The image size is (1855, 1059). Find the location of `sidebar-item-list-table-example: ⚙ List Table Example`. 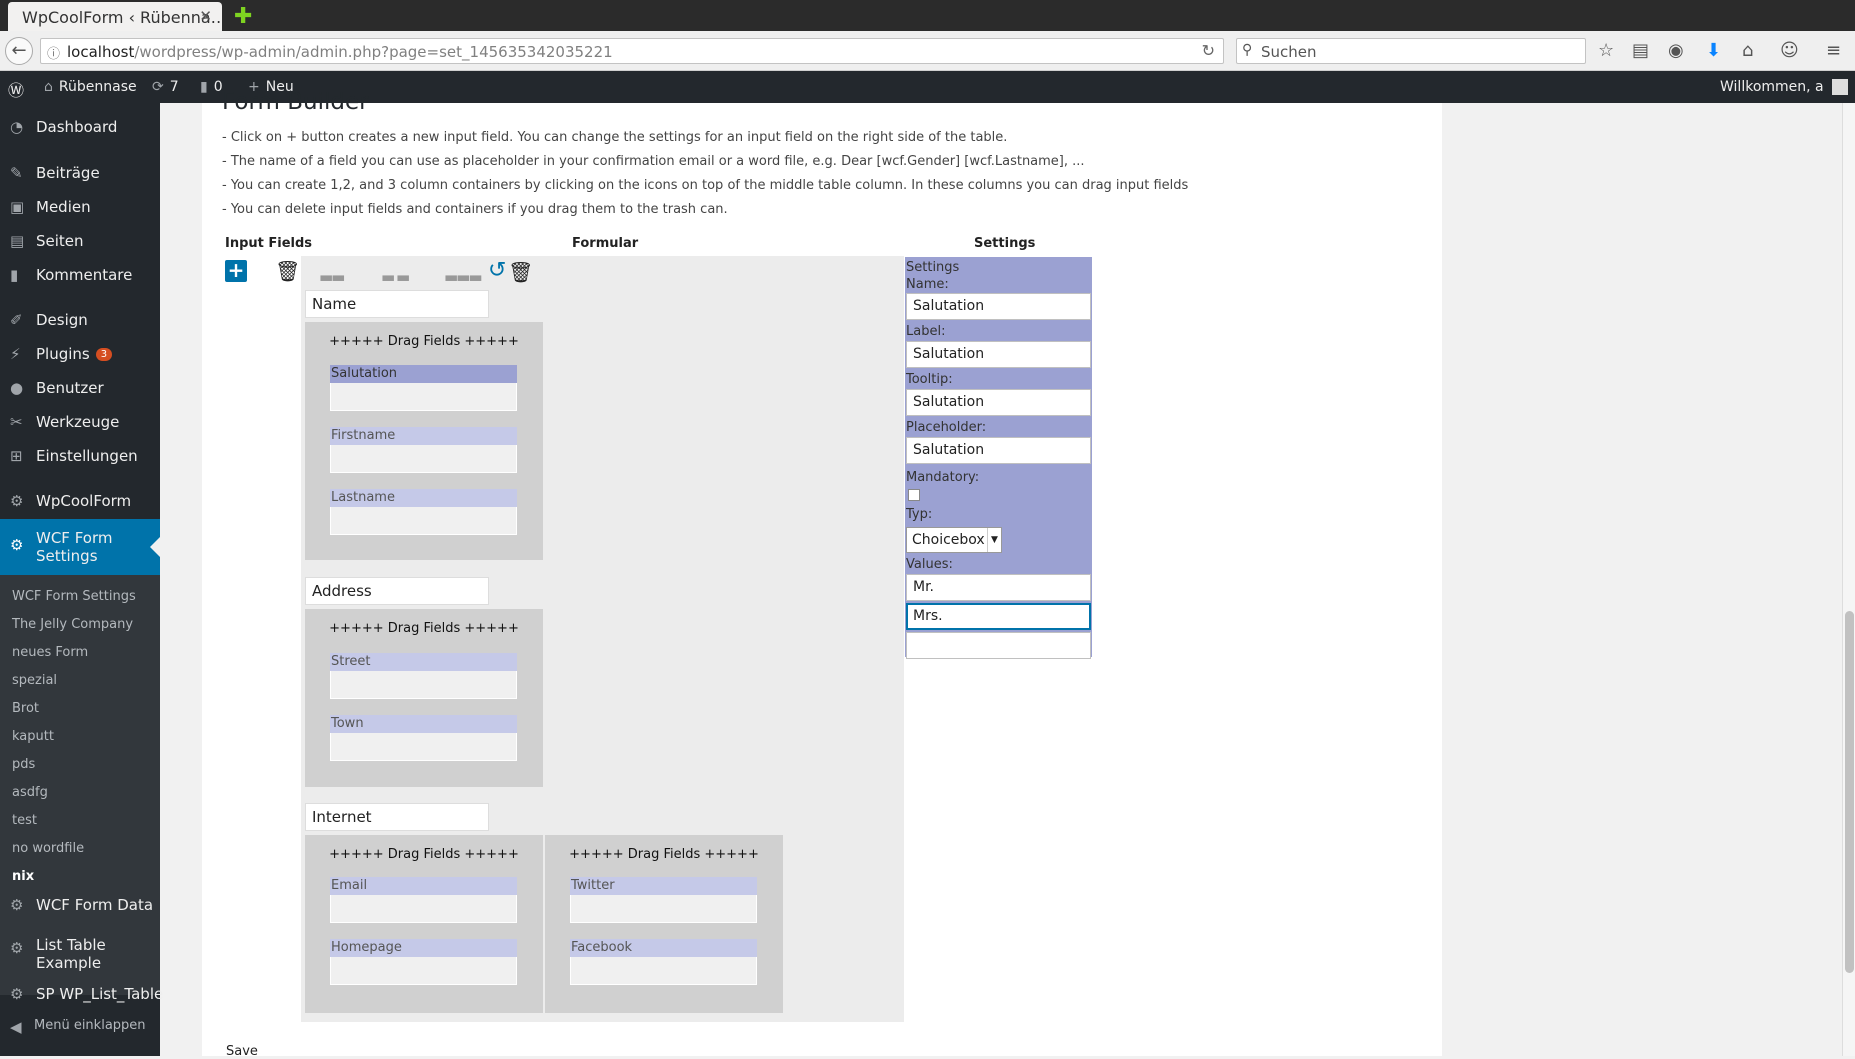

sidebar-item-list-table-example: ⚙ List Table Example is located at coordinates (80, 950).